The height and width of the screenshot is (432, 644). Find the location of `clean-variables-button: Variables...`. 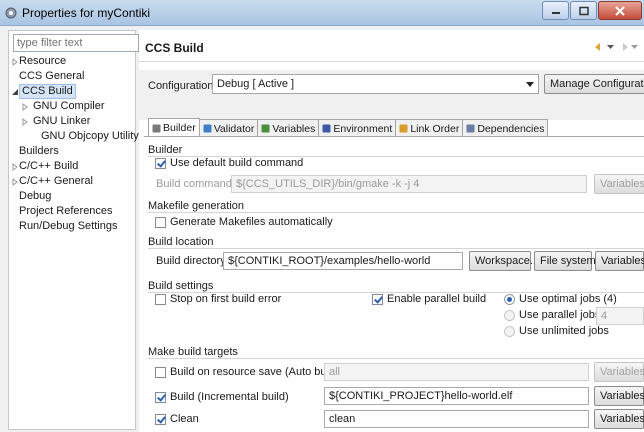

clean-variables-button: Variables... is located at coordinates (619, 419).